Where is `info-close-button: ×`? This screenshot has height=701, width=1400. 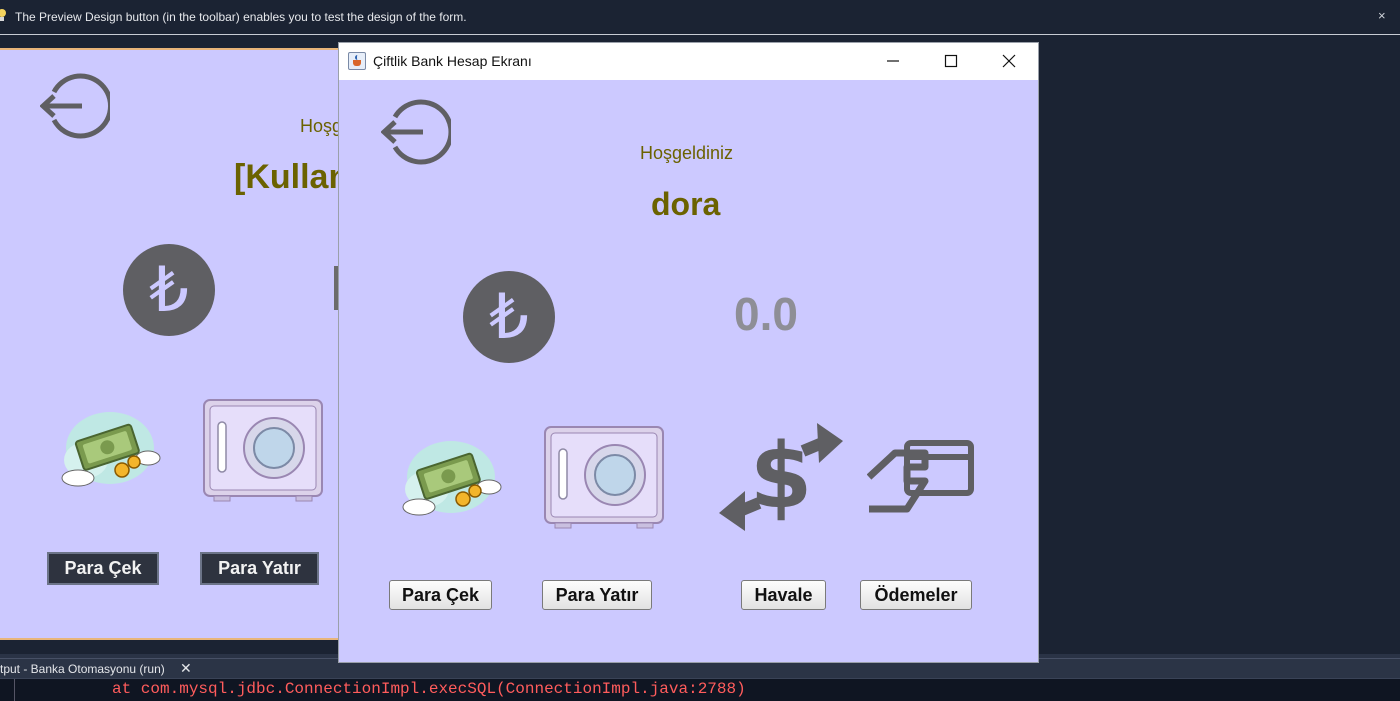
info-close-button: × is located at coordinates (1382, 15).